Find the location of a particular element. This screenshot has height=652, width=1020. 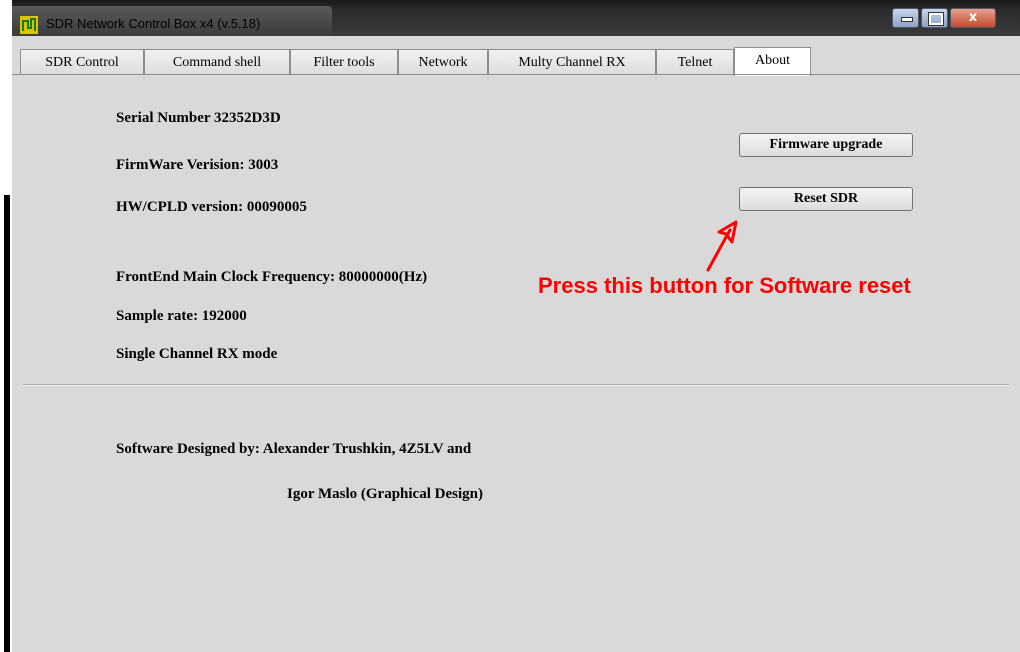

close-icon: x is located at coordinates (973, 17).